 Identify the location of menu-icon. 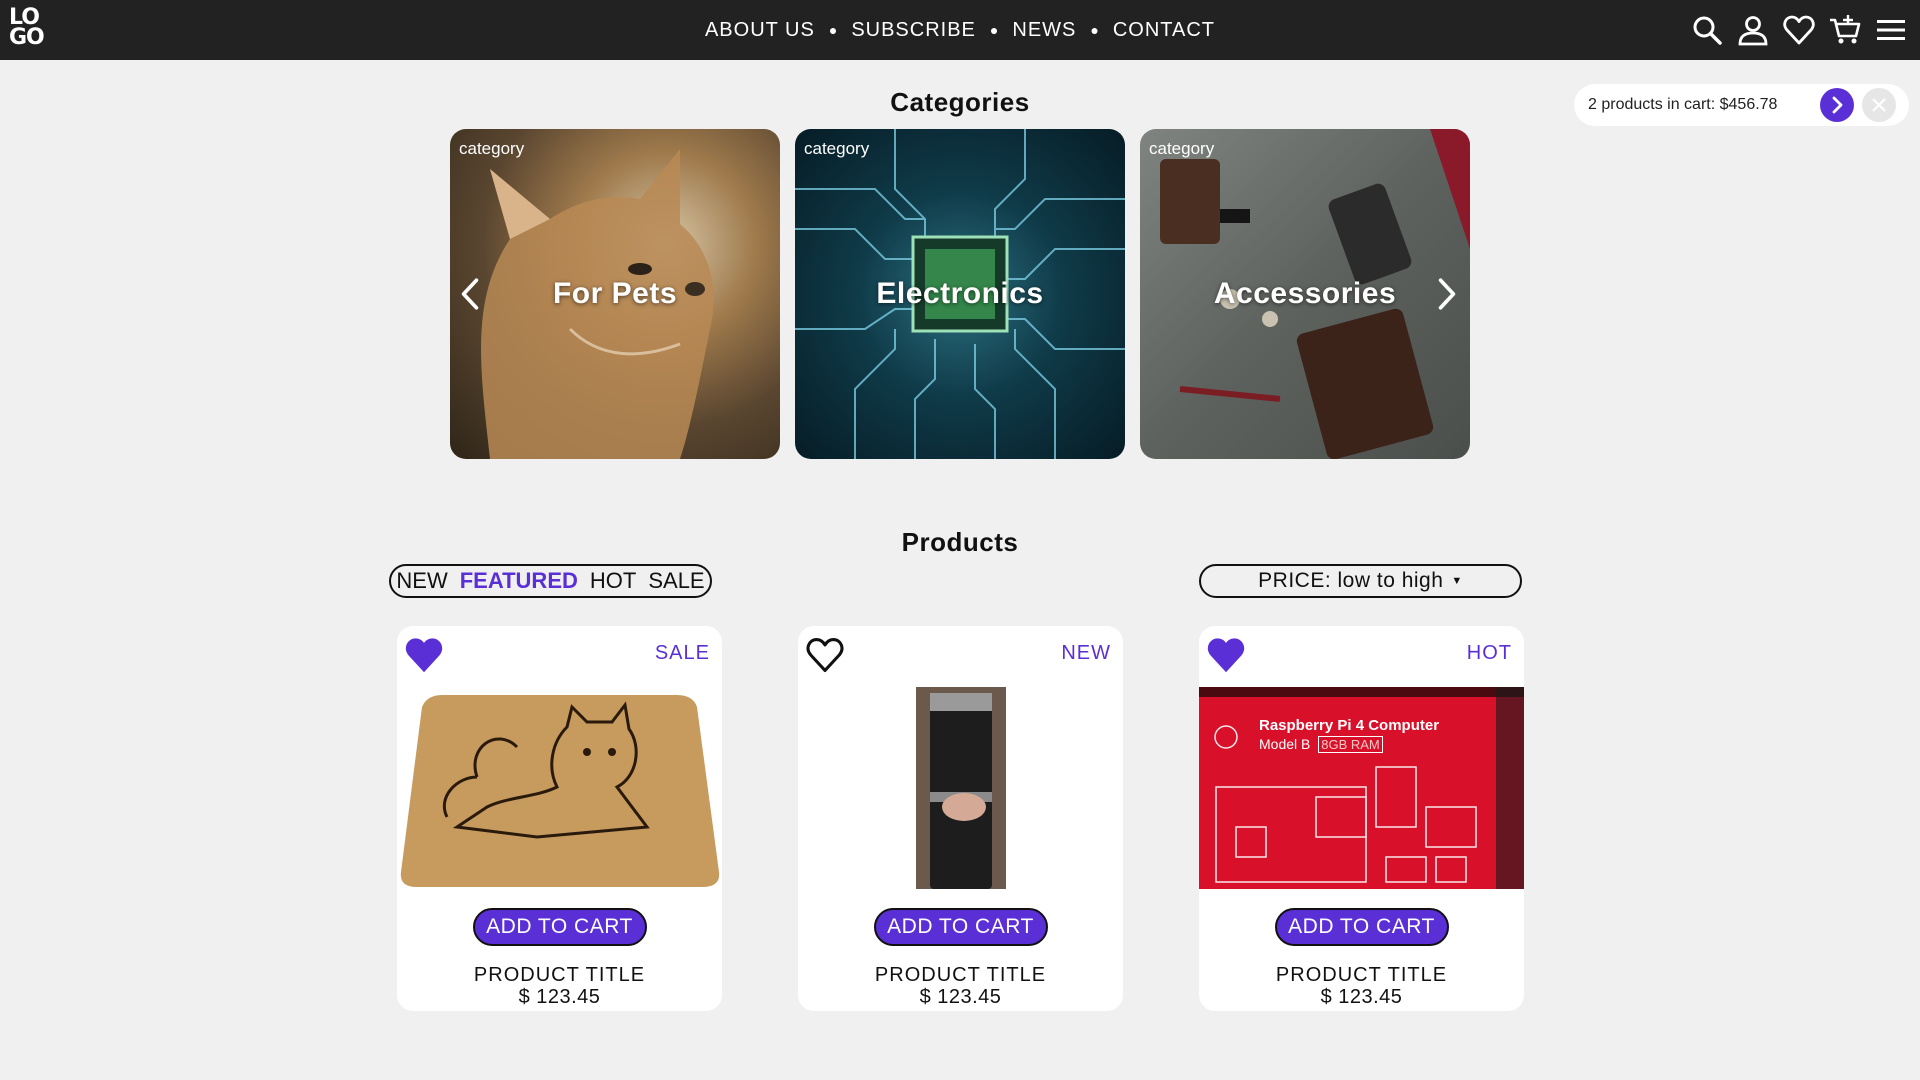
(1891, 30).